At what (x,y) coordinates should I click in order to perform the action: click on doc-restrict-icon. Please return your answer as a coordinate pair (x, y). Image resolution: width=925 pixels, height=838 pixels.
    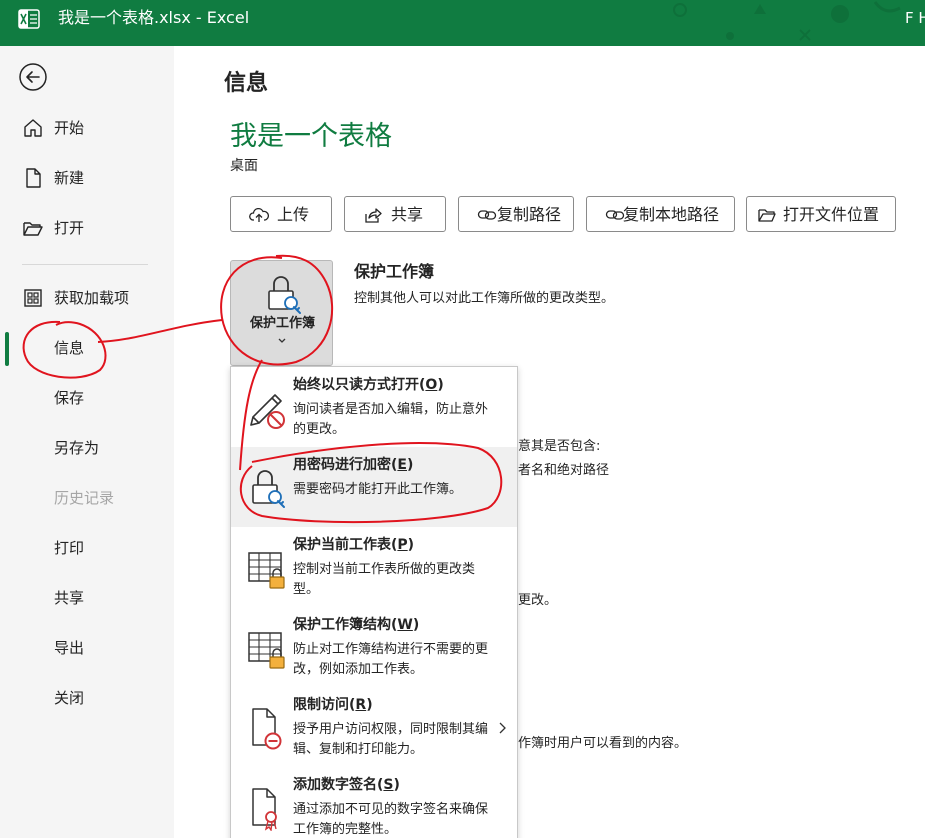
    Looking at the image, I should click on (267, 729).